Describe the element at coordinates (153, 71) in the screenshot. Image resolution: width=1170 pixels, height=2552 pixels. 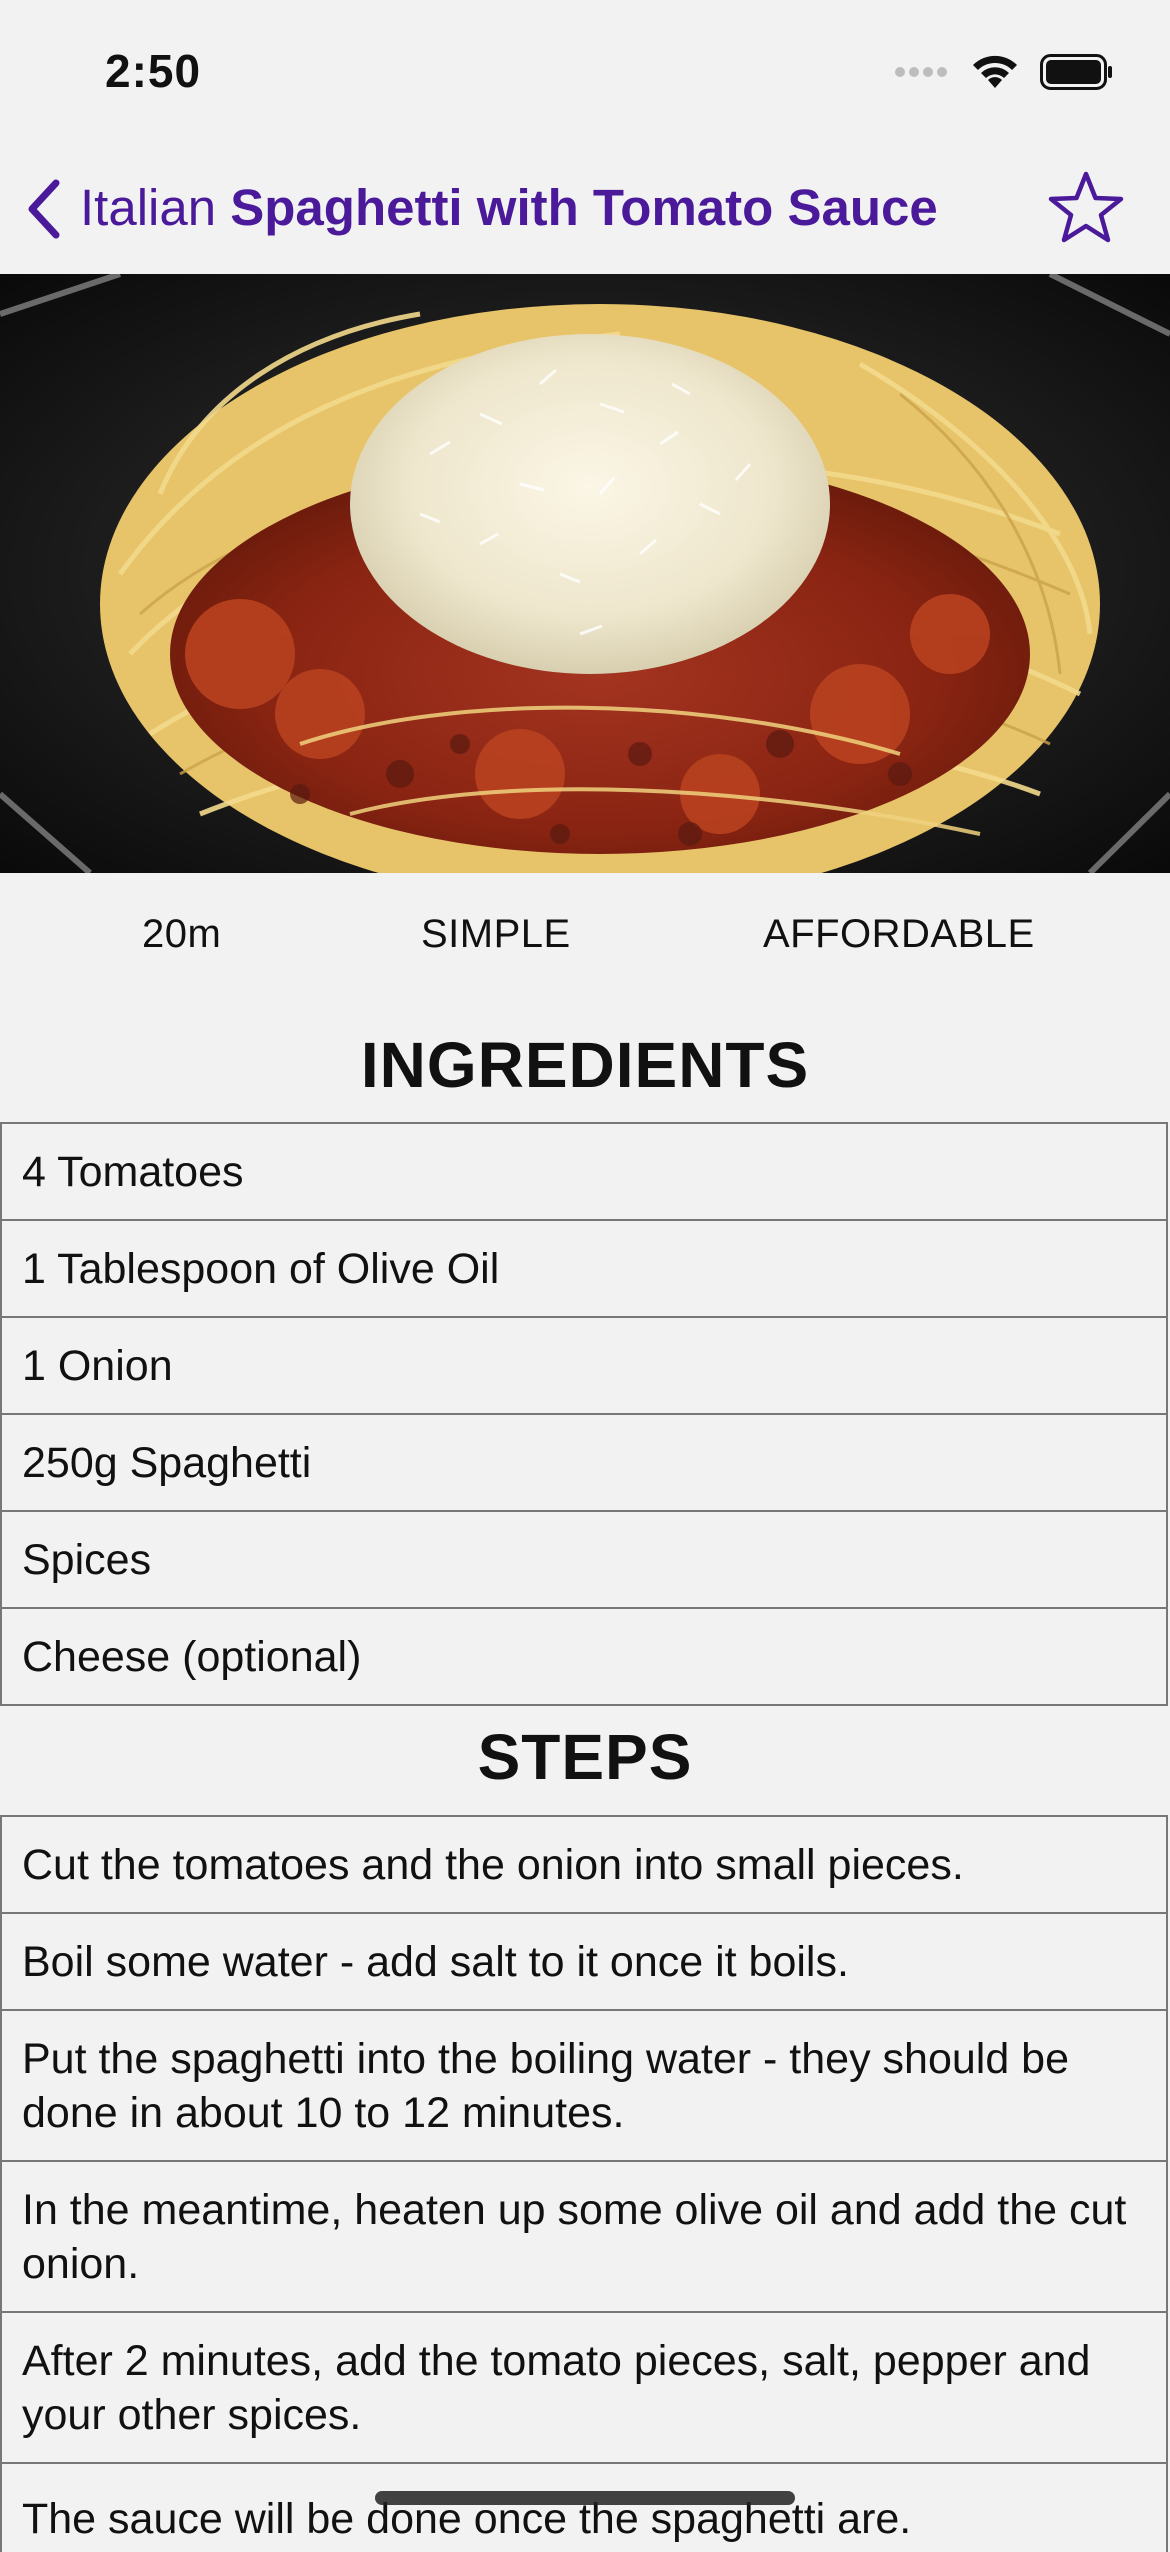
I see `status-time: 2:50` at that location.